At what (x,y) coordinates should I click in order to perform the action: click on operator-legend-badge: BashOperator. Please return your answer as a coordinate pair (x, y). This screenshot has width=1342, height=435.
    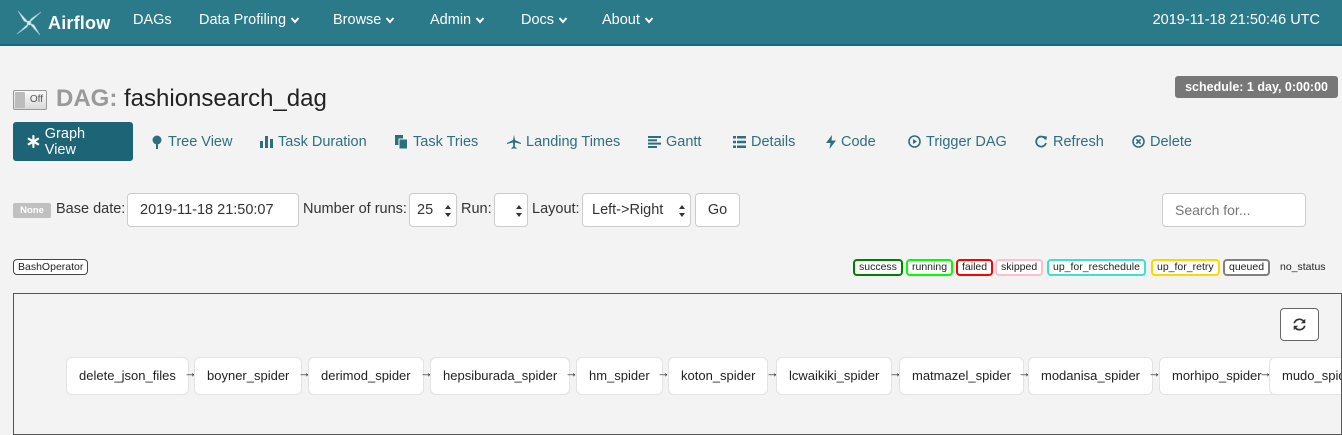
    Looking at the image, I should click on (51, 267).